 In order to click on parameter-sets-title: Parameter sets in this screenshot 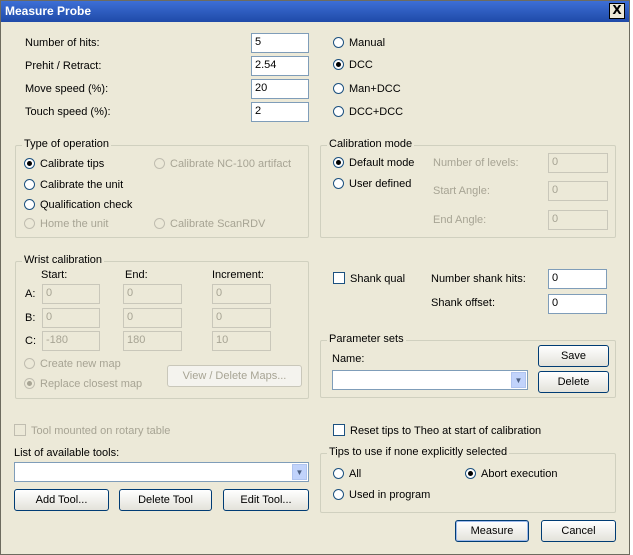, I will do `click(366, 339)`.